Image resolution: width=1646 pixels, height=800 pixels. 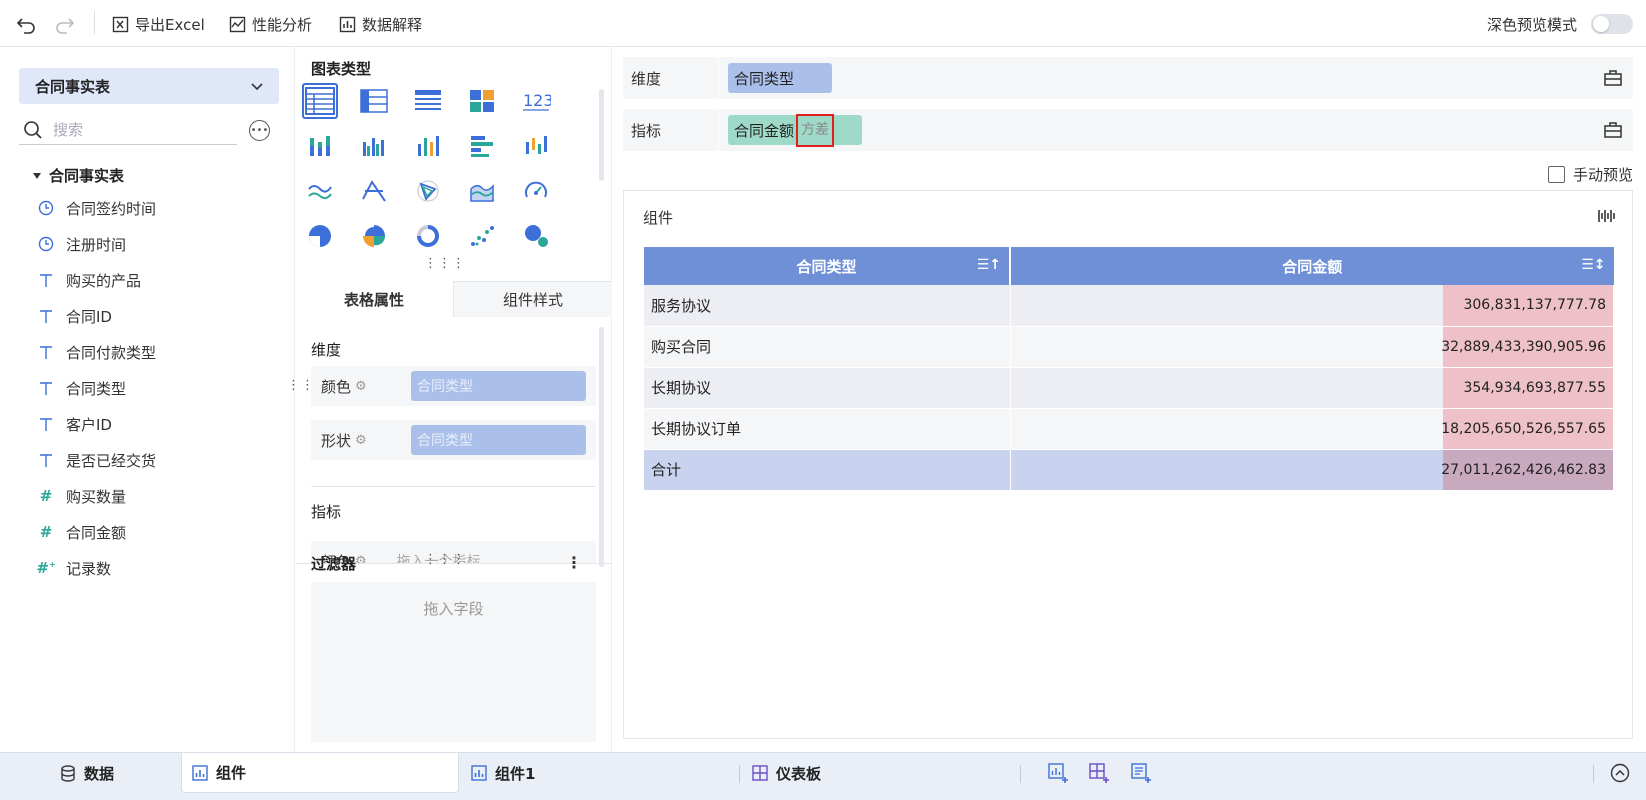 I want to click on field-item: 合同ID, so click(x=75, y=316).